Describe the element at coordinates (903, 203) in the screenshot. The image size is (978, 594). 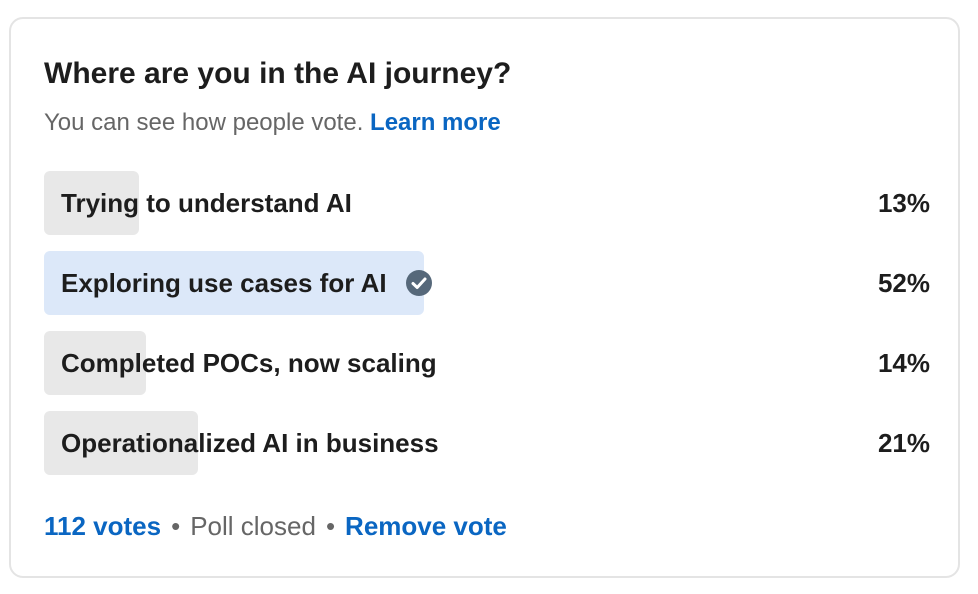
I see `poll-option-percent: 13%` at that location.